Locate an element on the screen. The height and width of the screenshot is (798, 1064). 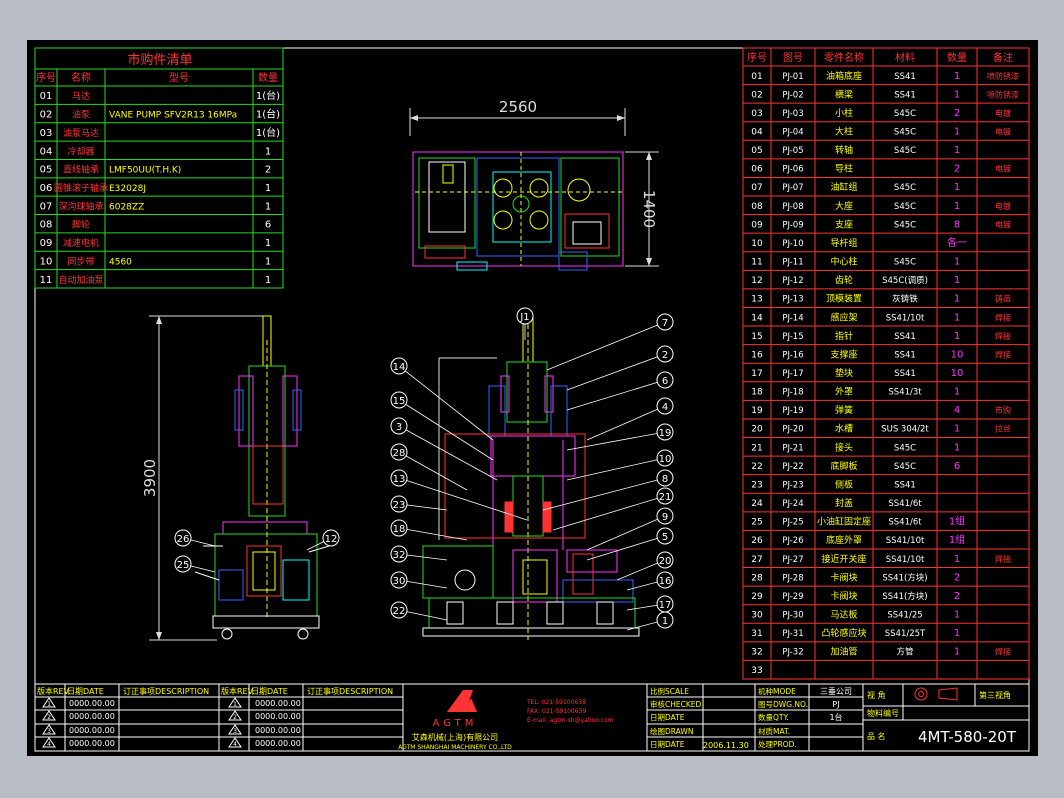
title-label-2: 材质MAT. is located at coordinates (774, 731).